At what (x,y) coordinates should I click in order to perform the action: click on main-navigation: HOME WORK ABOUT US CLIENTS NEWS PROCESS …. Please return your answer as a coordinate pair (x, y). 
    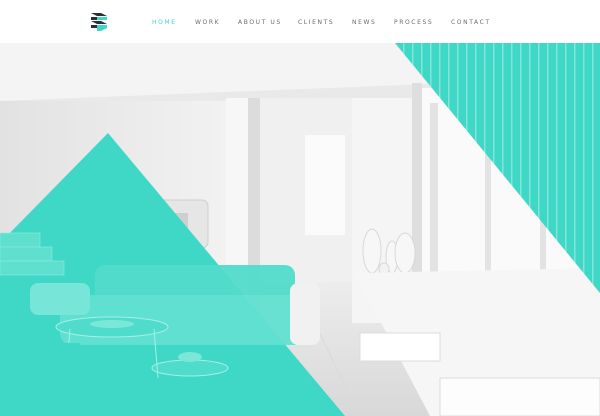
    Looking at the image, I should click on (300, 23).